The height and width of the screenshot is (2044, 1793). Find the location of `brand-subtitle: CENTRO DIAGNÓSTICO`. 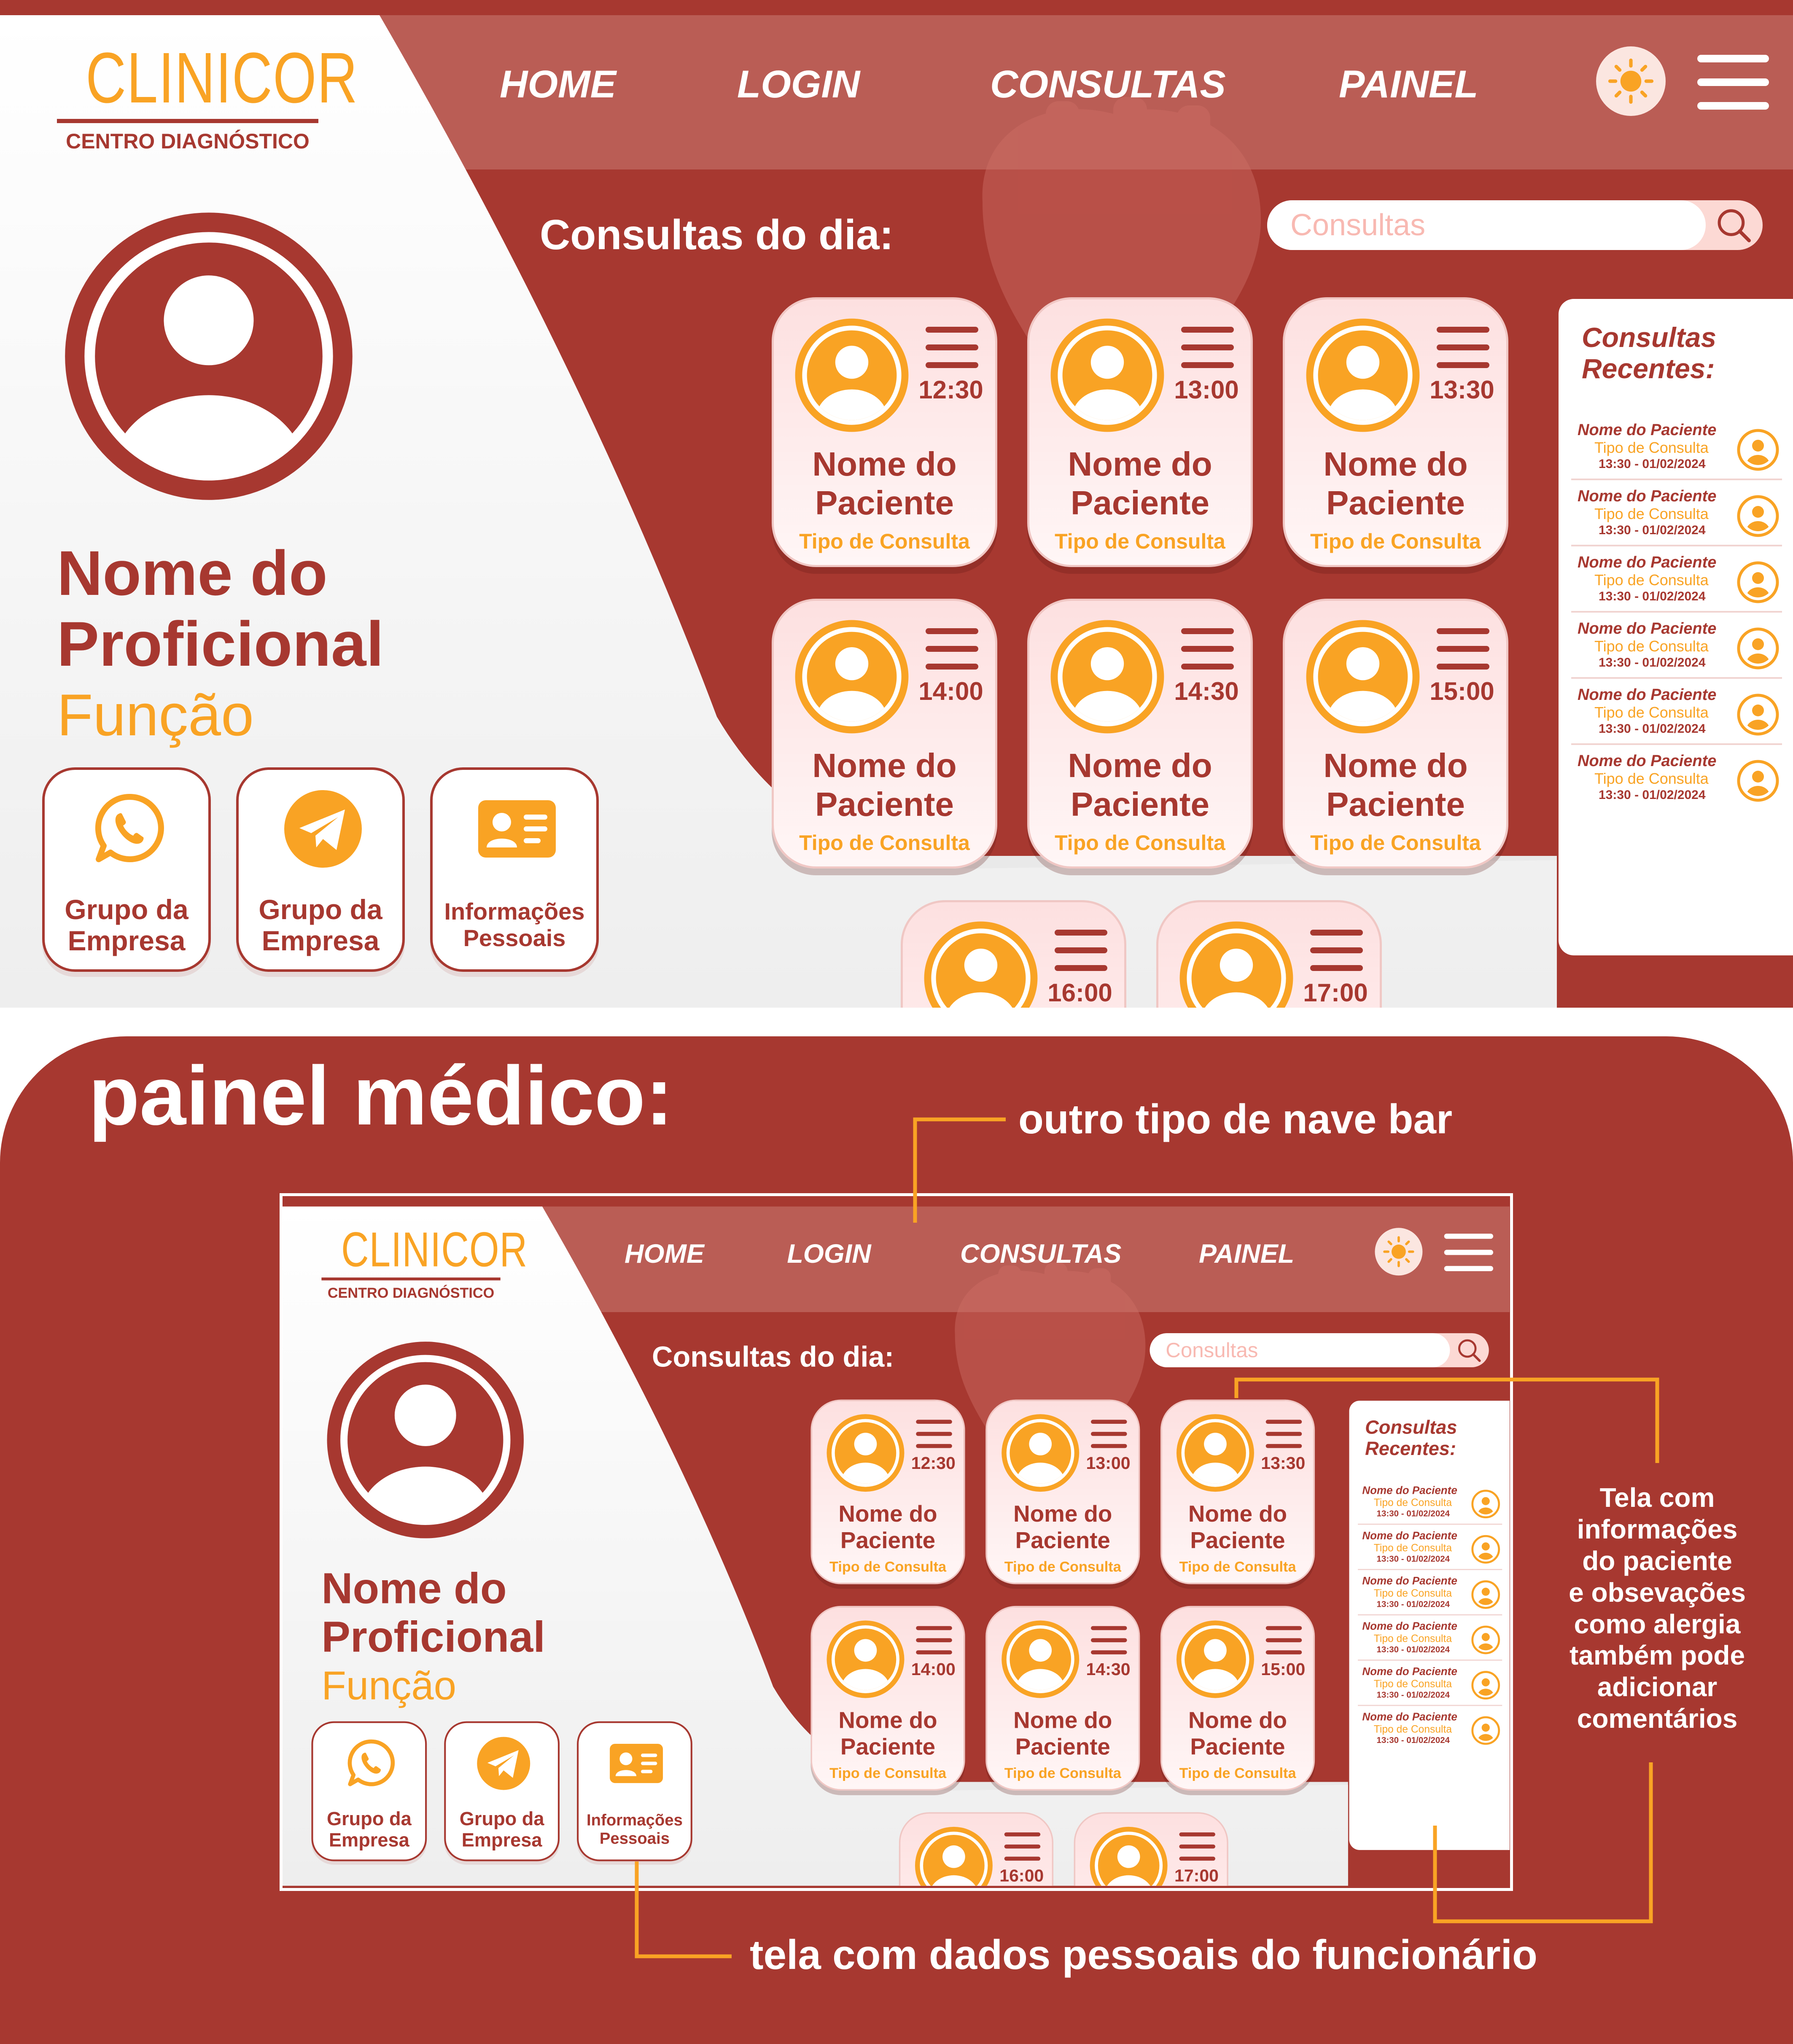

brand-subtitle: CENTRO DIAGNÓSTICO is located at coordinates (411, 1293).